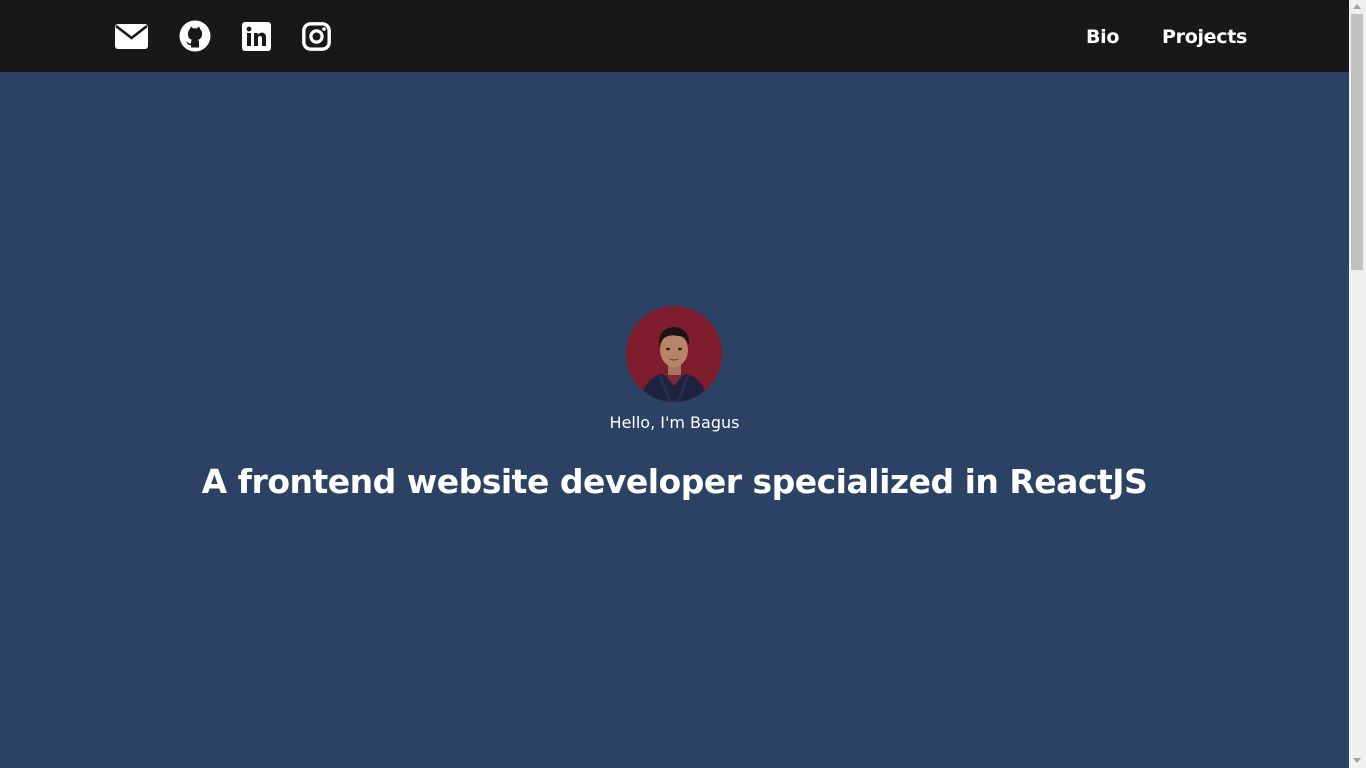 The width and height of the screenshot is (1366, 768). I want to click on github-link, so click(195, 36).